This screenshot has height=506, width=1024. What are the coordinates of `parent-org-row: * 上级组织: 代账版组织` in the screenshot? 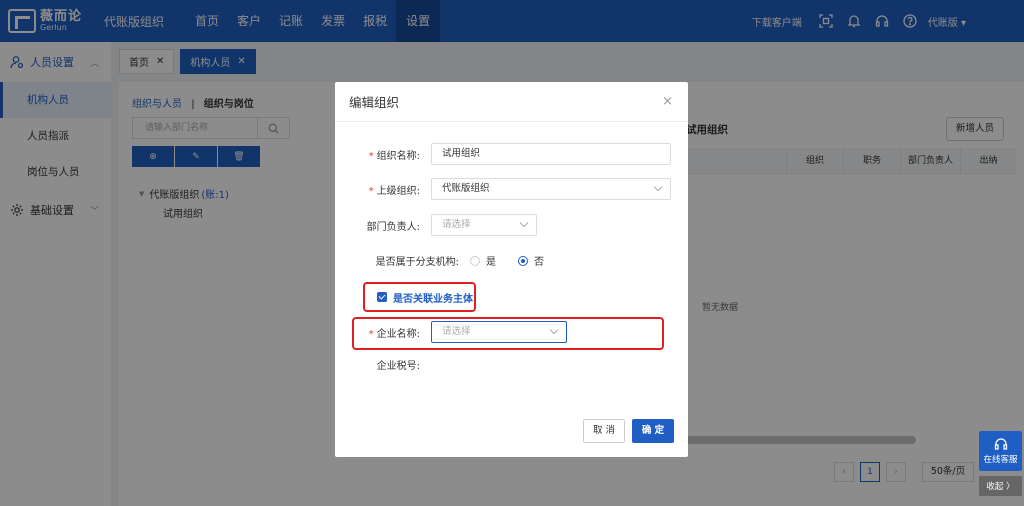 It's located at (503, 189).